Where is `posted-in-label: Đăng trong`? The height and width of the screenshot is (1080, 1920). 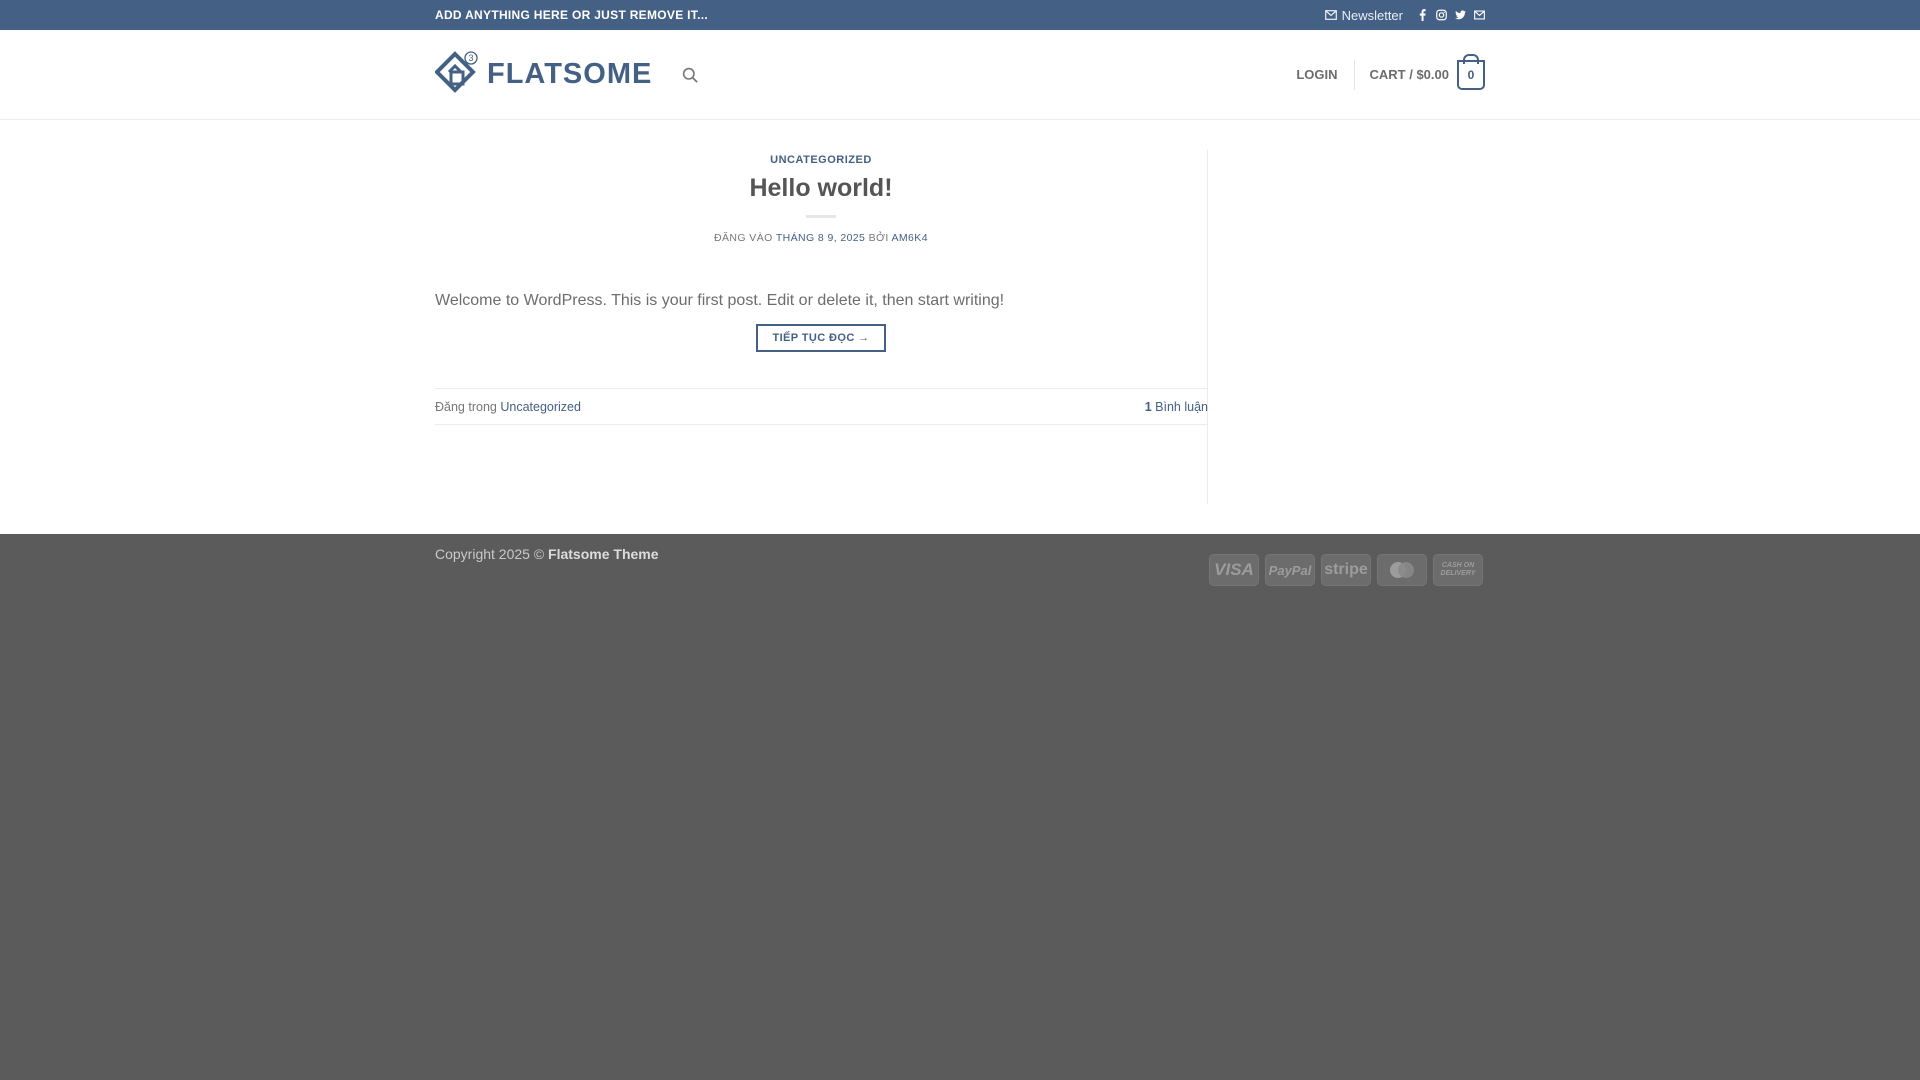
posted-in-label: Đăng trong is located at coordinates (466, 406).